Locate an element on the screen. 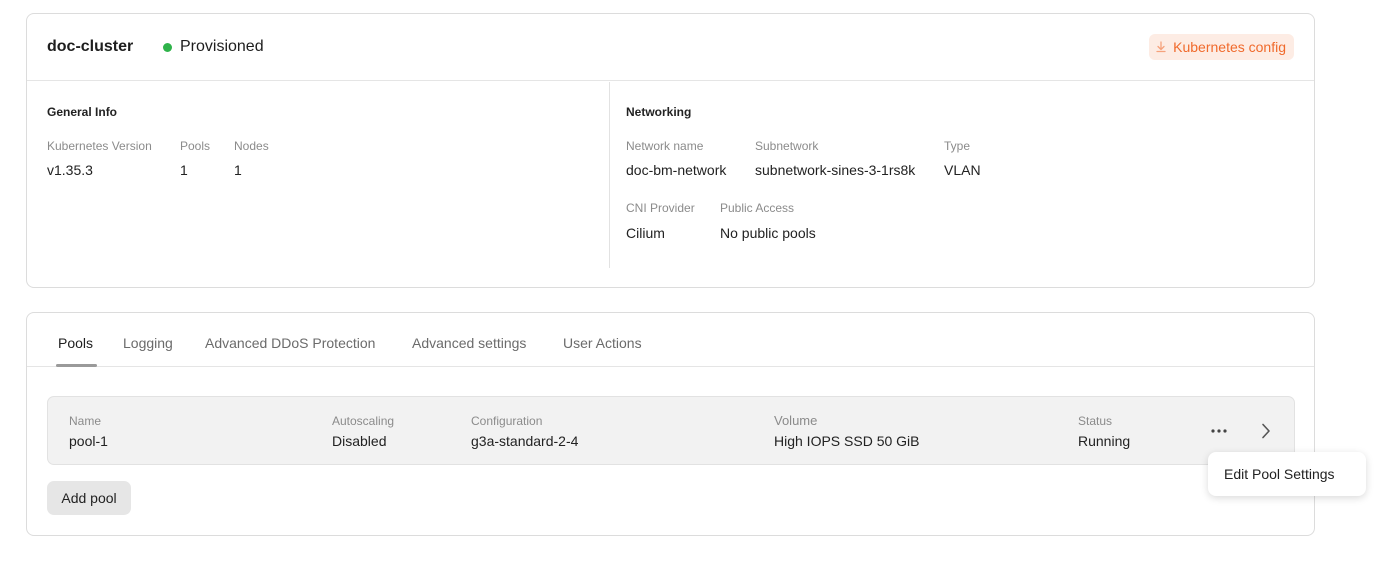  expand-pool-button is located at coordinates (1266, 431).